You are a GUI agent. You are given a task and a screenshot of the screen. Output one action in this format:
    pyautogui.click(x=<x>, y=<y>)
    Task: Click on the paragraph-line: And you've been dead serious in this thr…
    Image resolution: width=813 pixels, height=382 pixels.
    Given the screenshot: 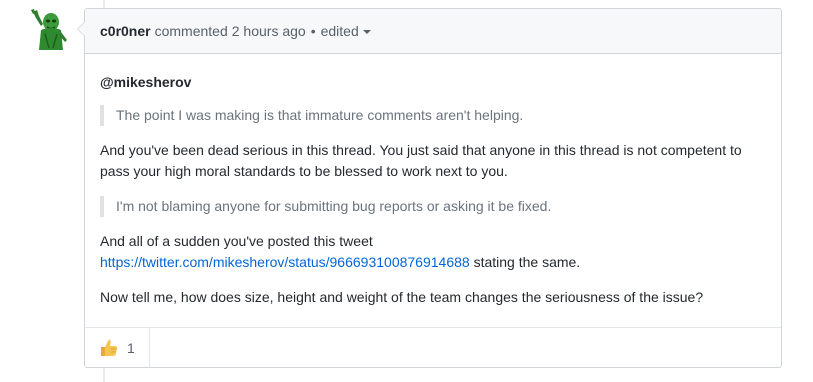 What is the action you would take?
    pyautogui.click(x=421, y=150)
    